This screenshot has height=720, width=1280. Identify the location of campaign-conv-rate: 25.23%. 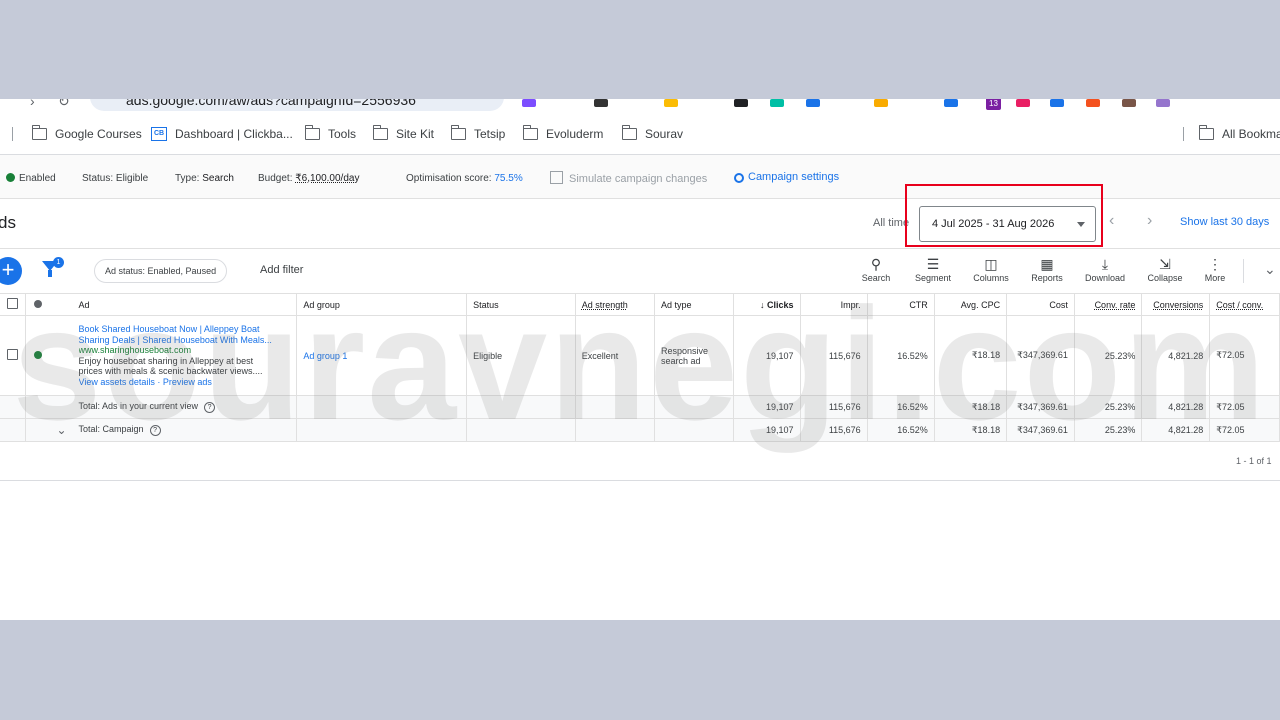
(1108, 430).